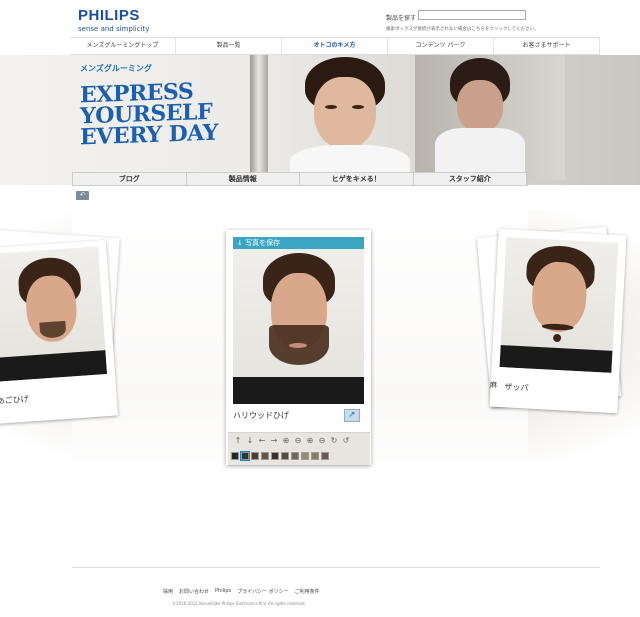  I want to click on footer-link-contact: お問い合わせ, so click(194, 591).